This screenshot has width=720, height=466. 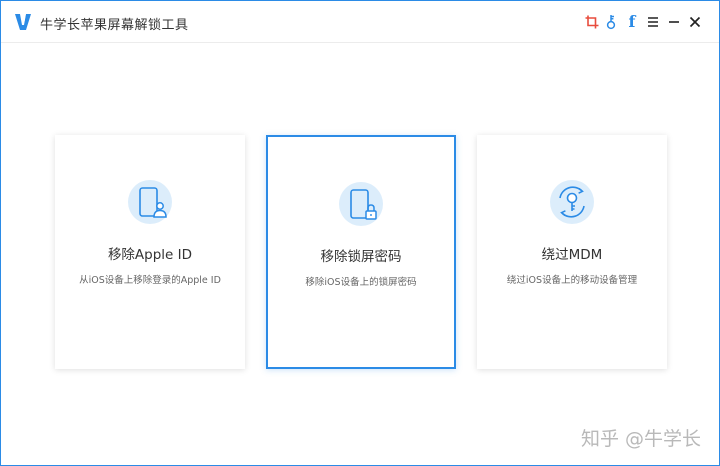 I want to click on title-bar: 牛学长苹果屏幕解锁工具 f, so click(x=360, y=22).